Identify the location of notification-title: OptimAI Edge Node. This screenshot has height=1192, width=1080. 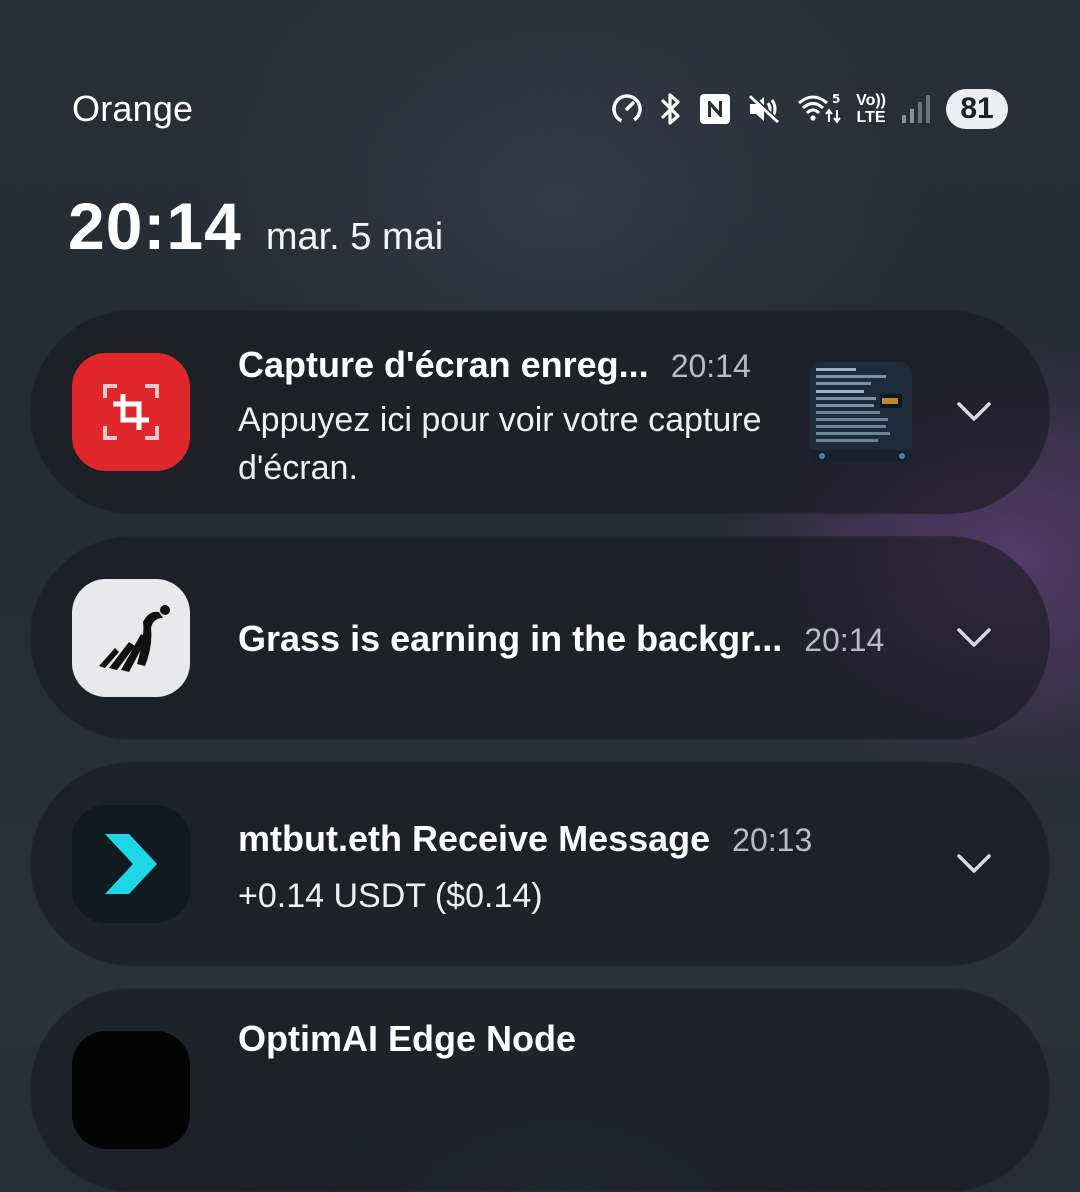
(407, 1039).